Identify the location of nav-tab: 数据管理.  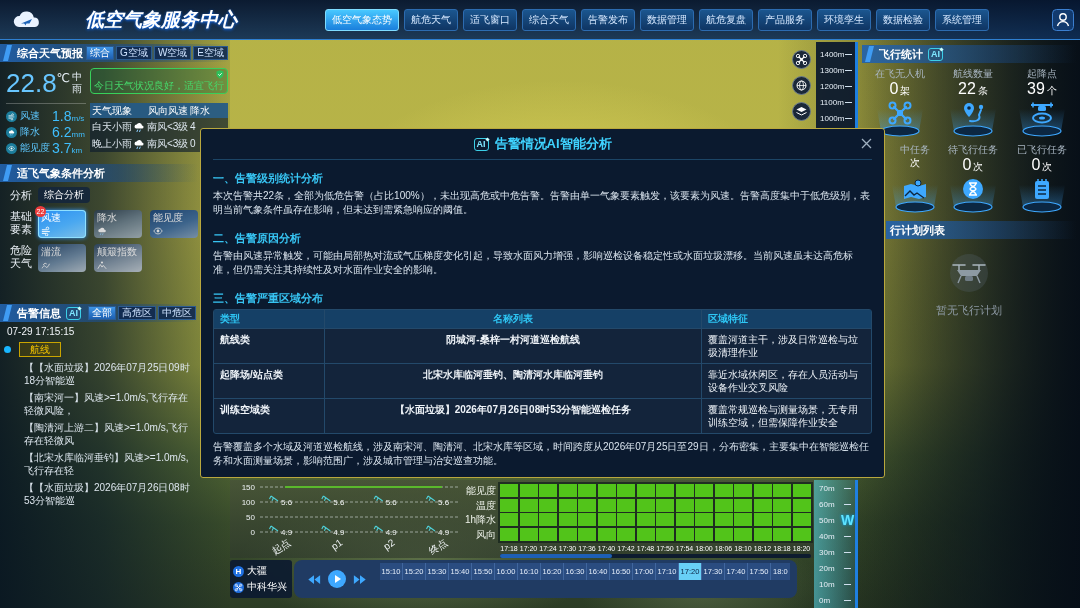
(667, 19).